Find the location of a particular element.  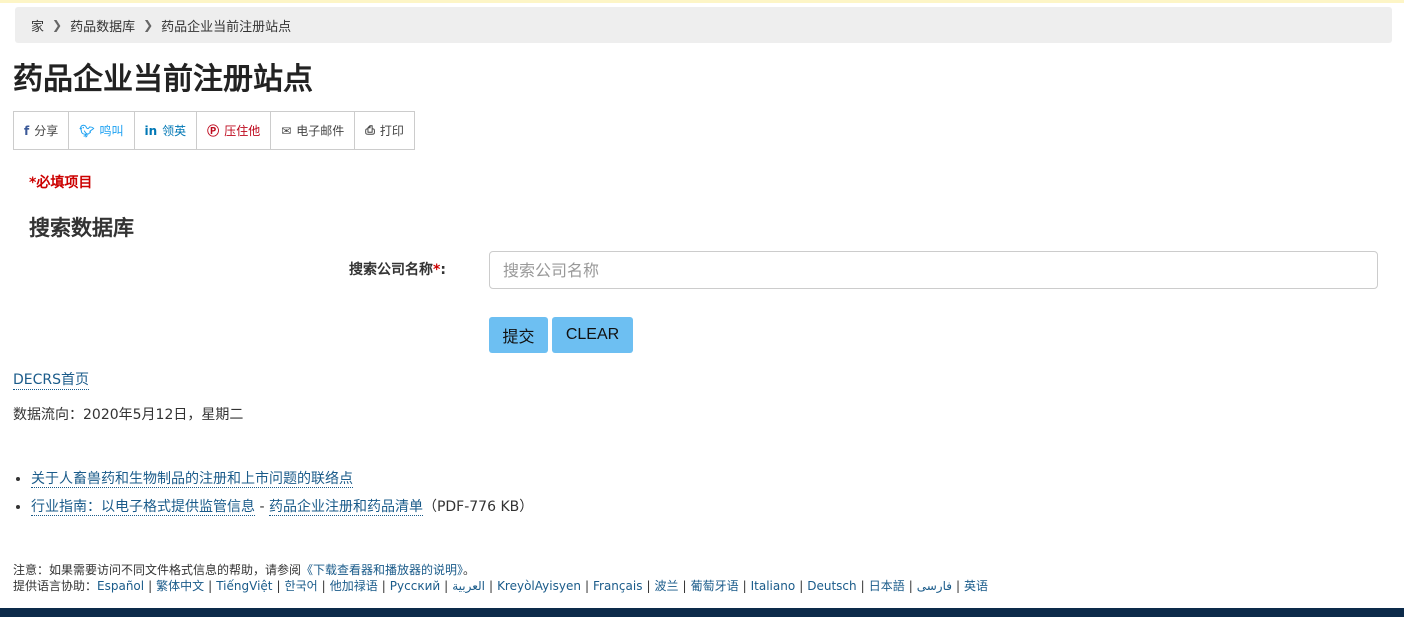

envelope-icon: ✉ is located at coordinates (286, 130).